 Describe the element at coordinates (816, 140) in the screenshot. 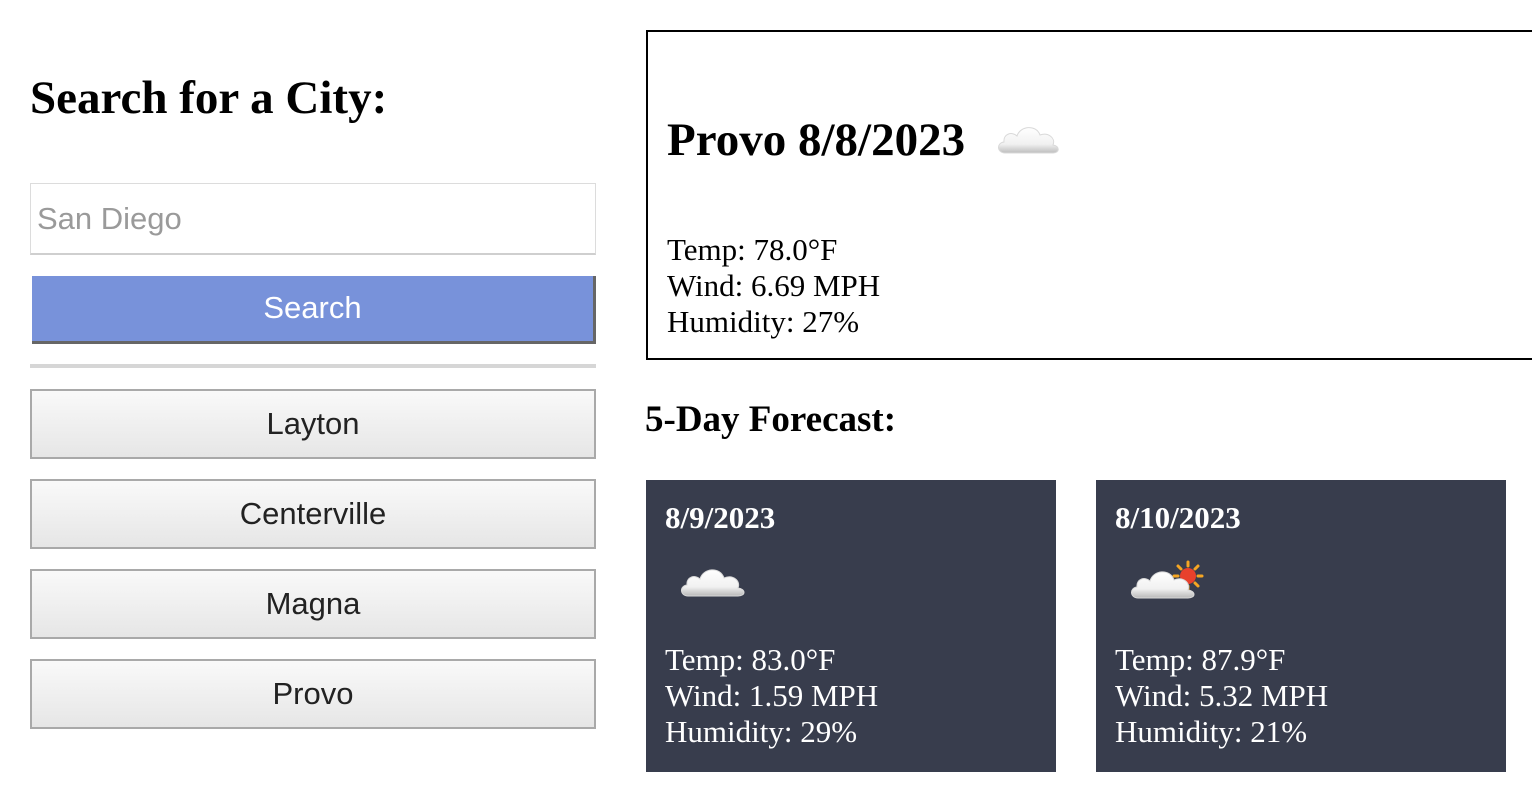

I see `current-city-date: Provo 8/8/2023` at that location.